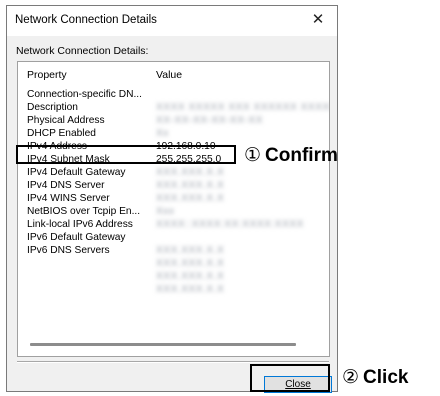 The height and width of the screenshot is (396, 440). I want to click on list-row: Description XXXX XXXXX XXX XXXXXX XXXXX, so click(173, 108).